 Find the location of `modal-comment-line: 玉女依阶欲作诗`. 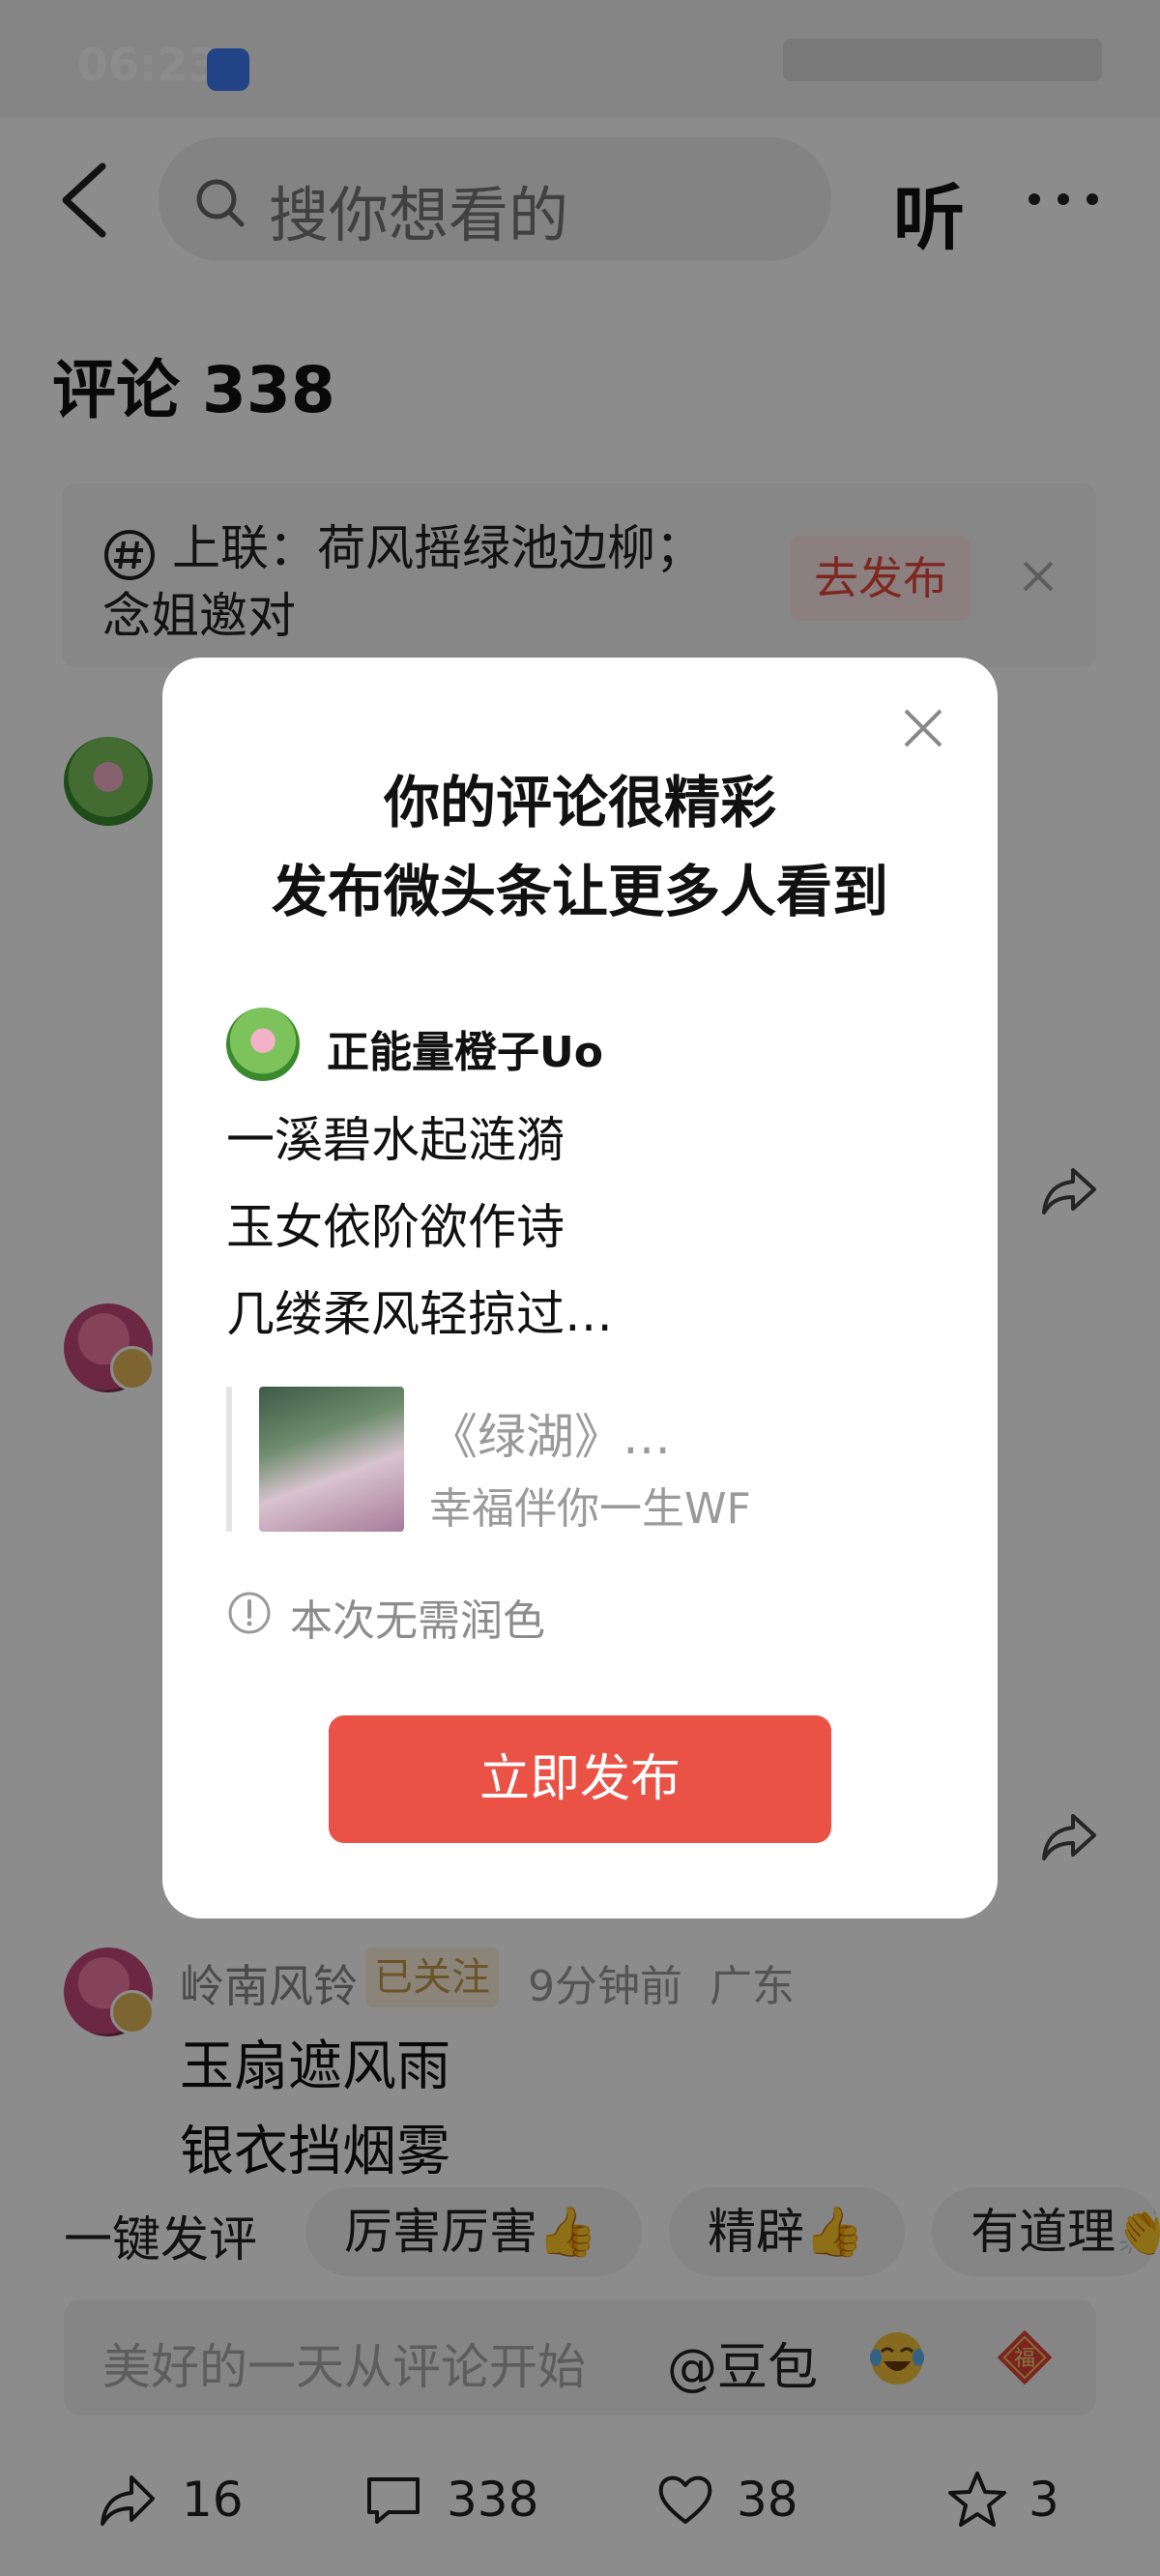

modal-comment-line: 玉女依阶欲作诗 is located at coordinates (396, 1227).